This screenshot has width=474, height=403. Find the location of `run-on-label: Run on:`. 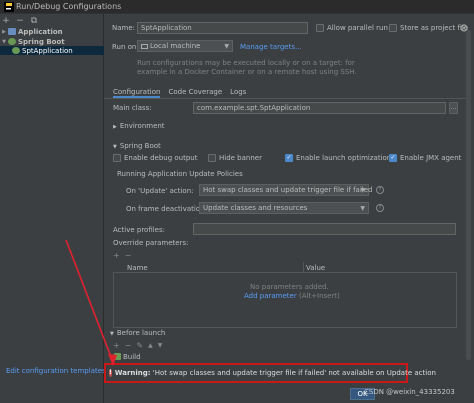

run-on-label: Run on: is located at coordinates (125, 47).